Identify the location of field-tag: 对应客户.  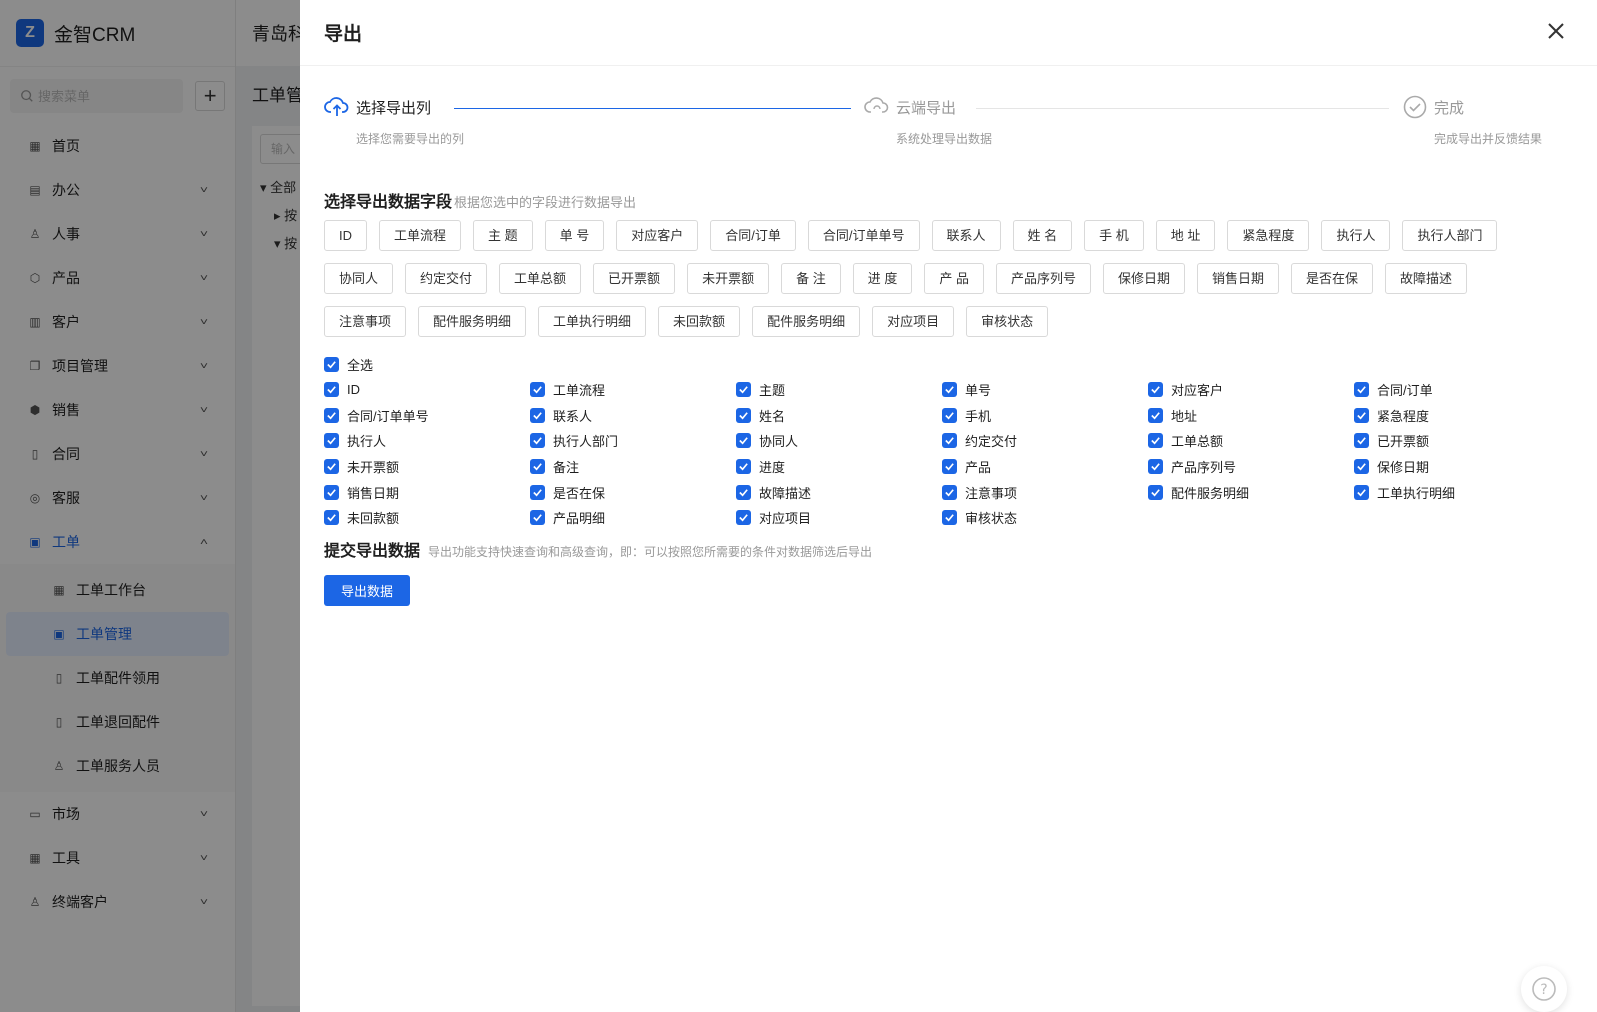
(657, 235).